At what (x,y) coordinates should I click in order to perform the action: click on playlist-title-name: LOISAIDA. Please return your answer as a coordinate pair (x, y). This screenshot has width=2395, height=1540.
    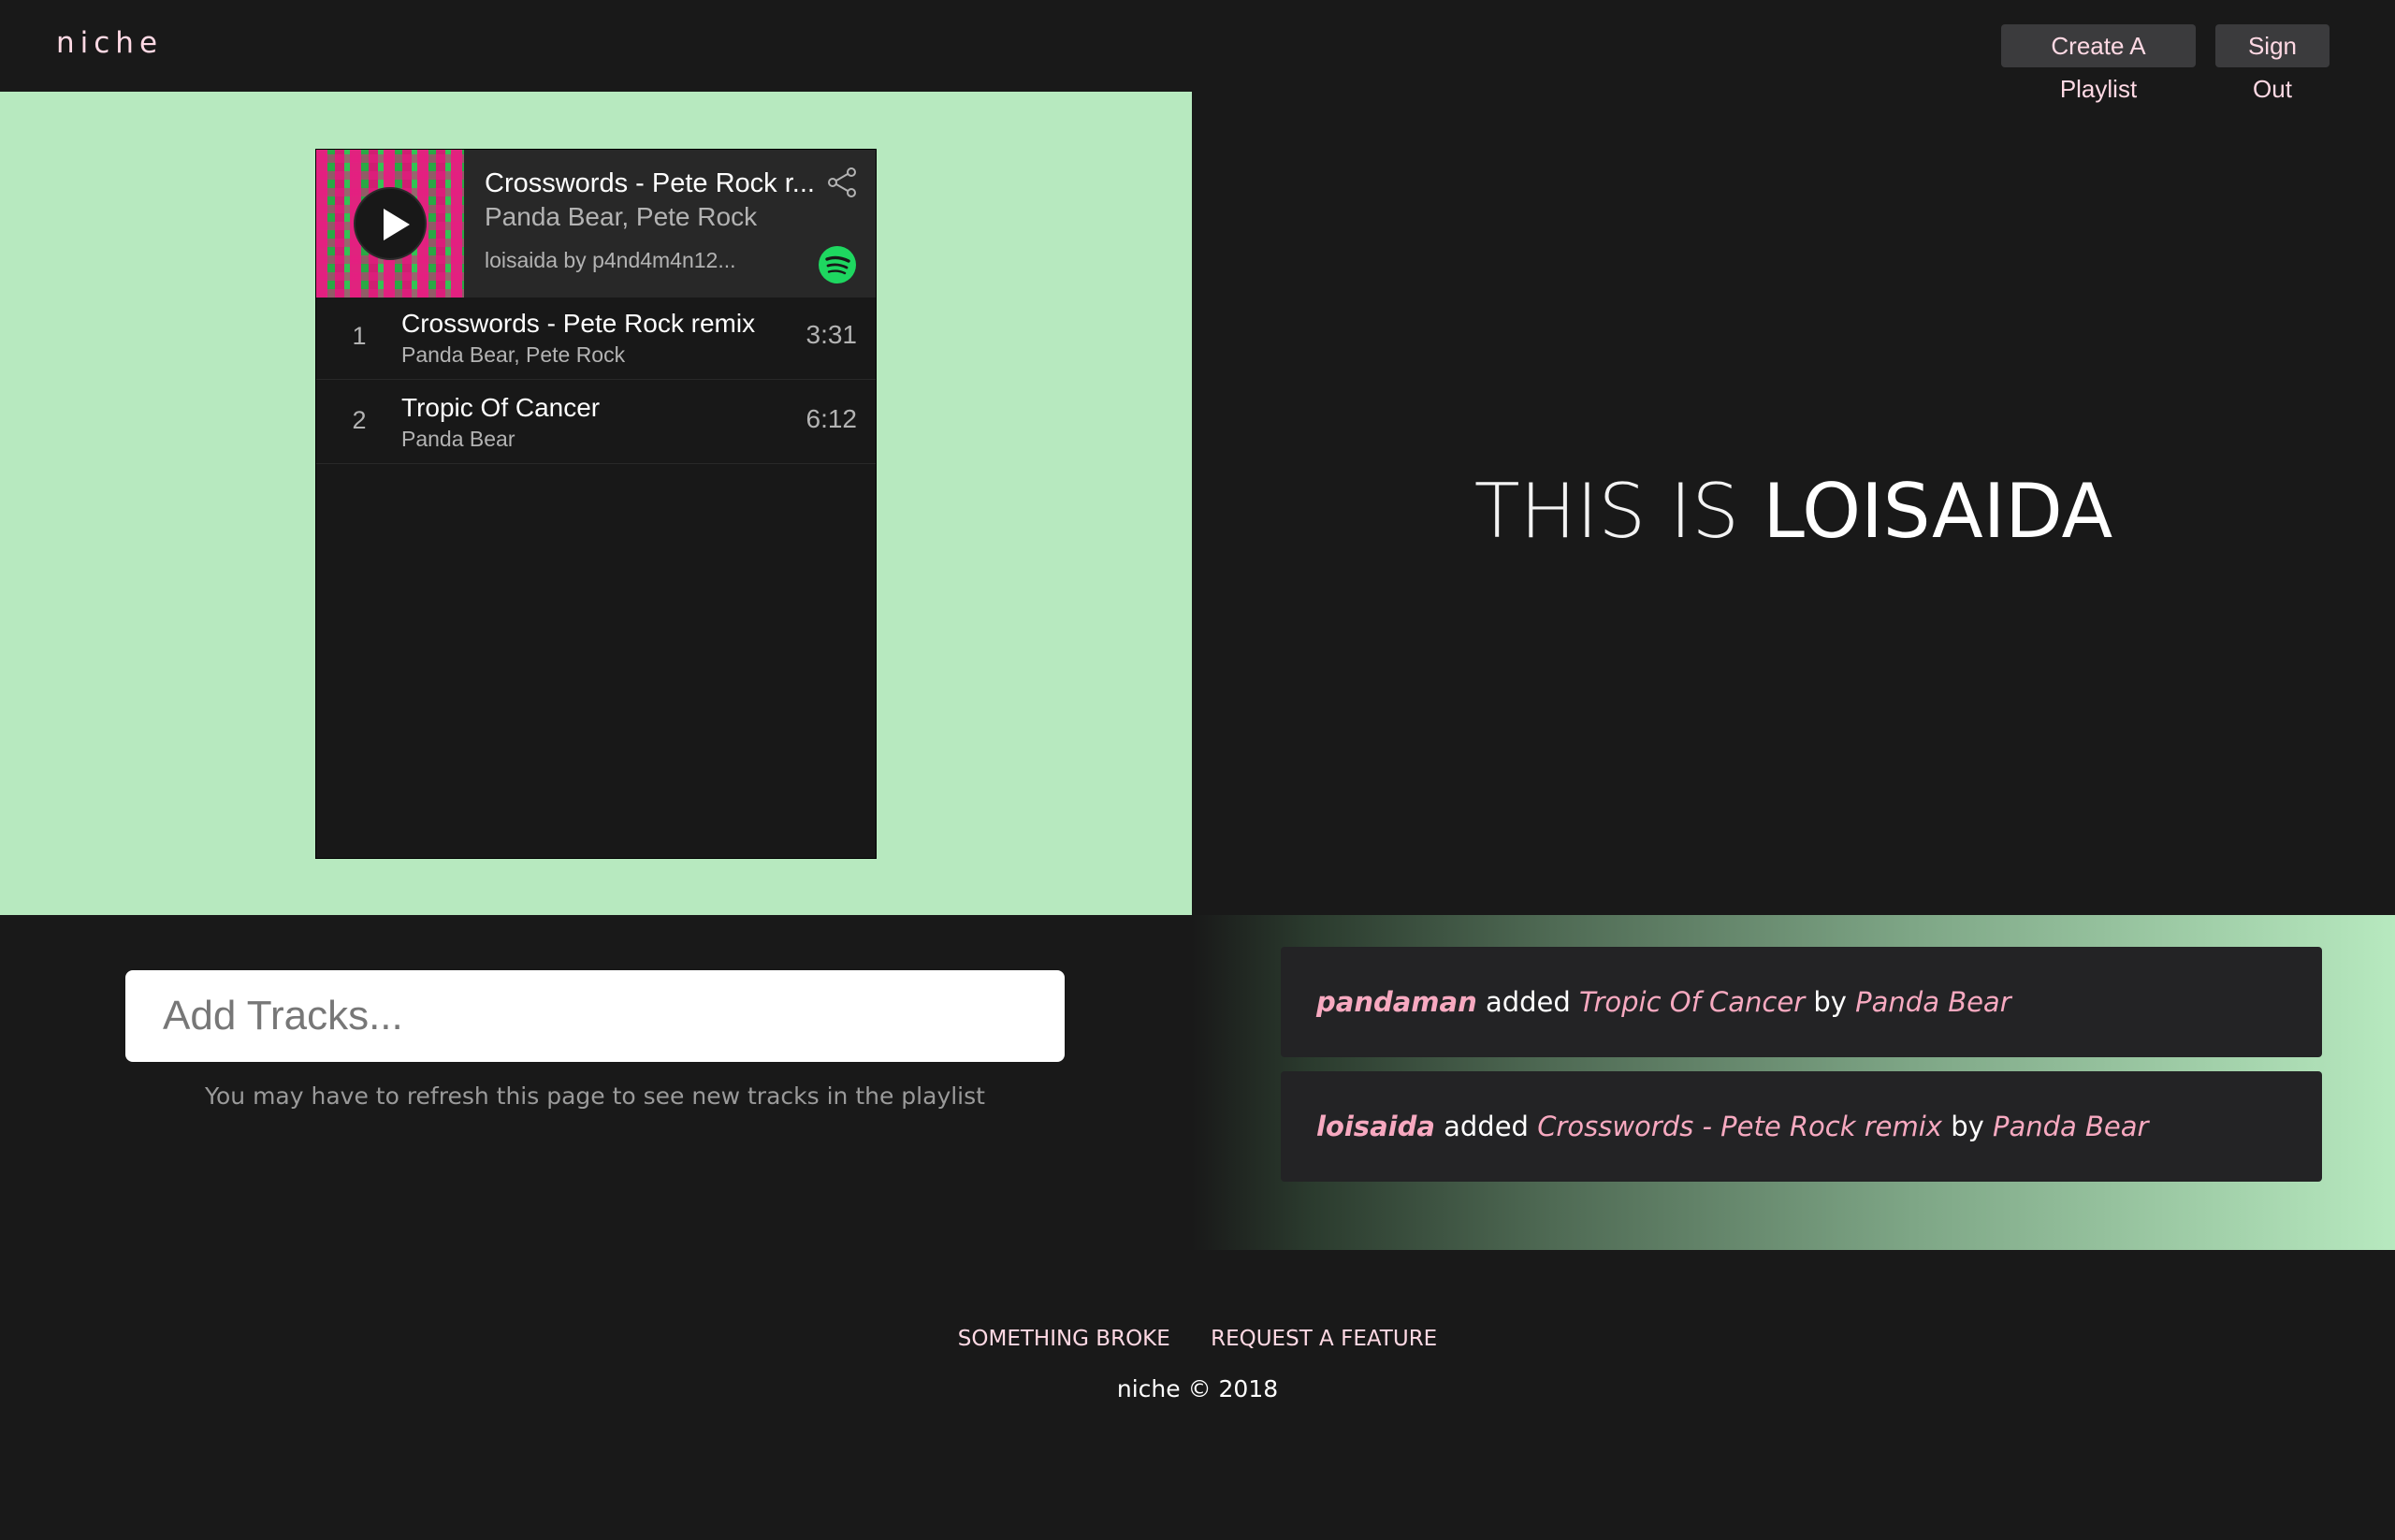
    Looking at the image, I should click on (1938, 512).